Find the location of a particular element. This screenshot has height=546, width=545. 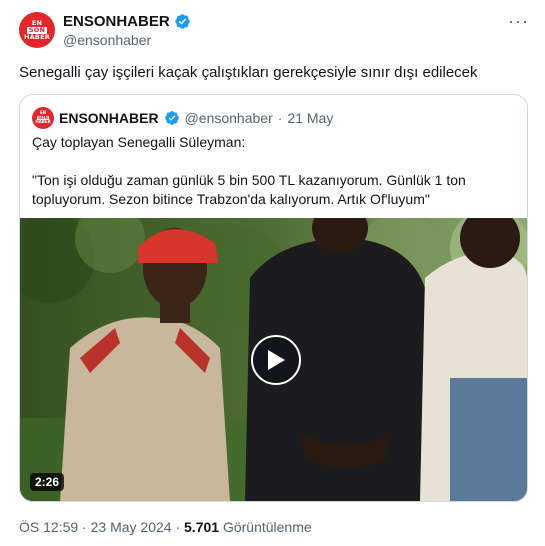

views-label: Görüntülenme is located at coordinates (267, 527).